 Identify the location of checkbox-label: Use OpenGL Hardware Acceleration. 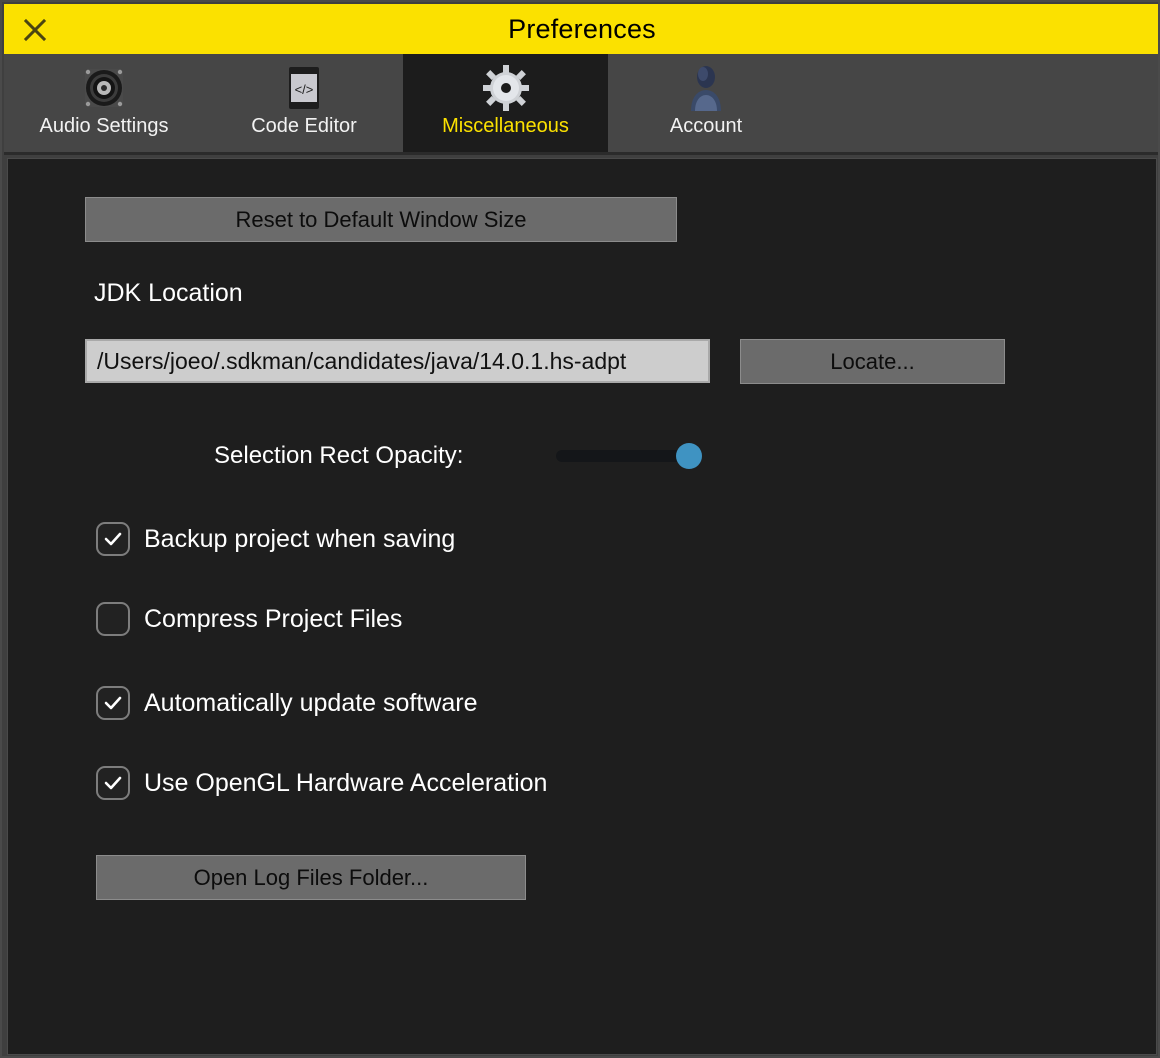
(346, 782).